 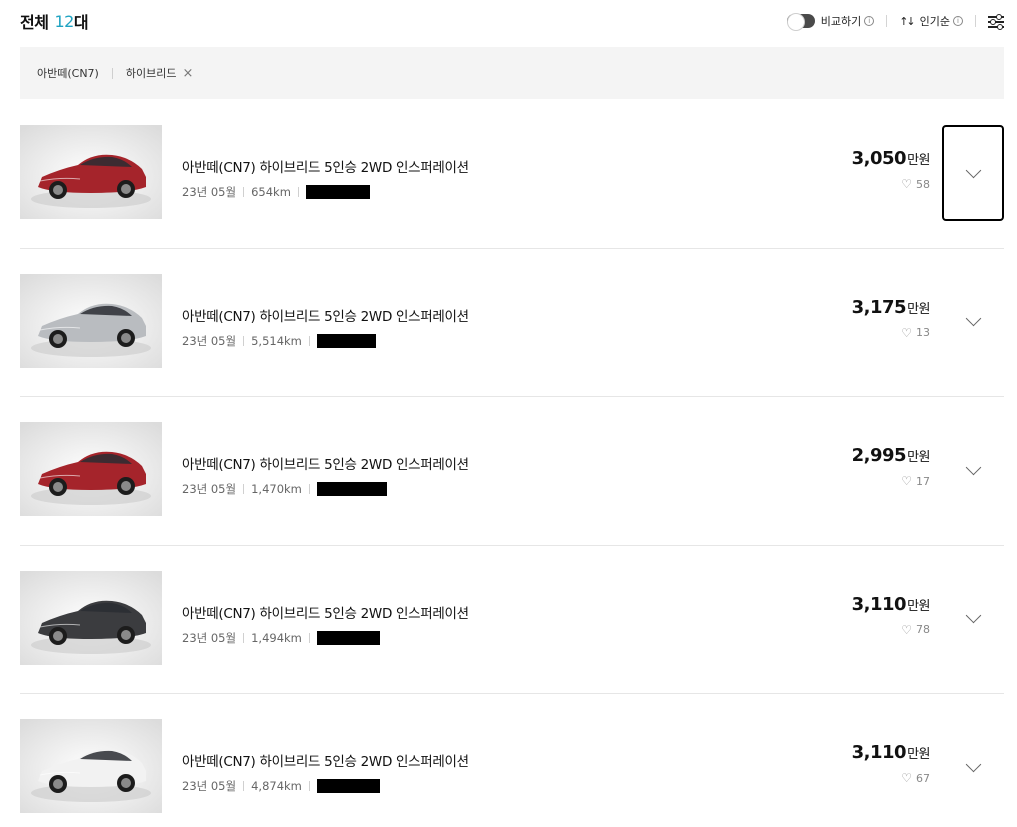 I want to click on sort-label: 인기순, so click(x=935, y=21).